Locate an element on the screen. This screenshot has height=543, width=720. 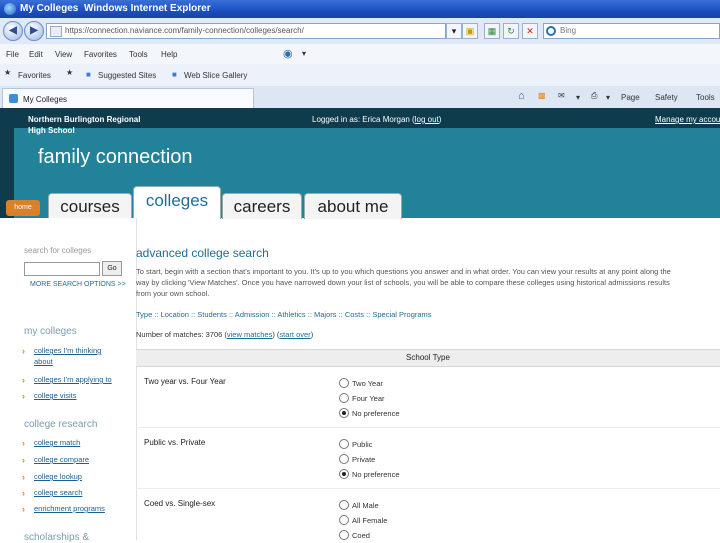
school-name-line2: High School is located at coordinates (51, 130).